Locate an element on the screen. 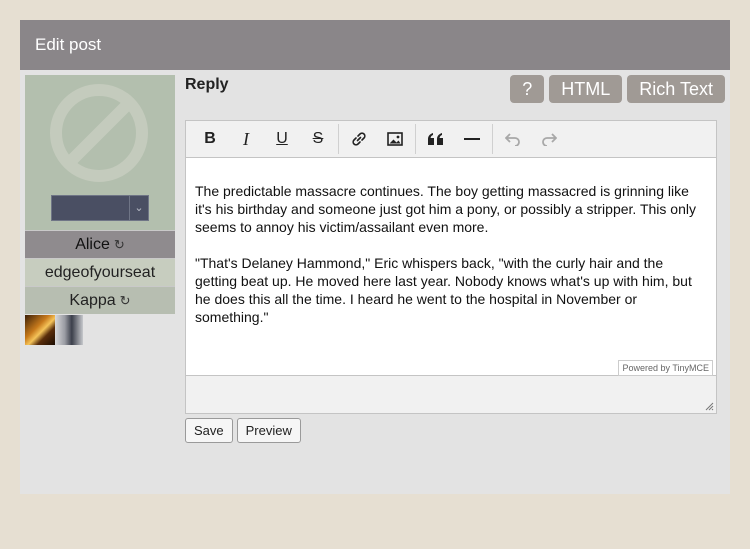  editor-toolbar: B I U S is located at coordinates (451, 139).